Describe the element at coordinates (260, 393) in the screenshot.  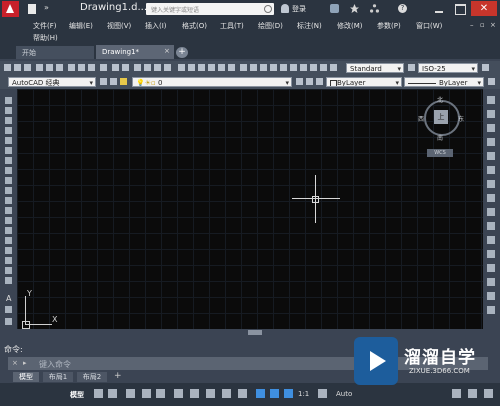
I see `annotation-scale-icon` at that location.